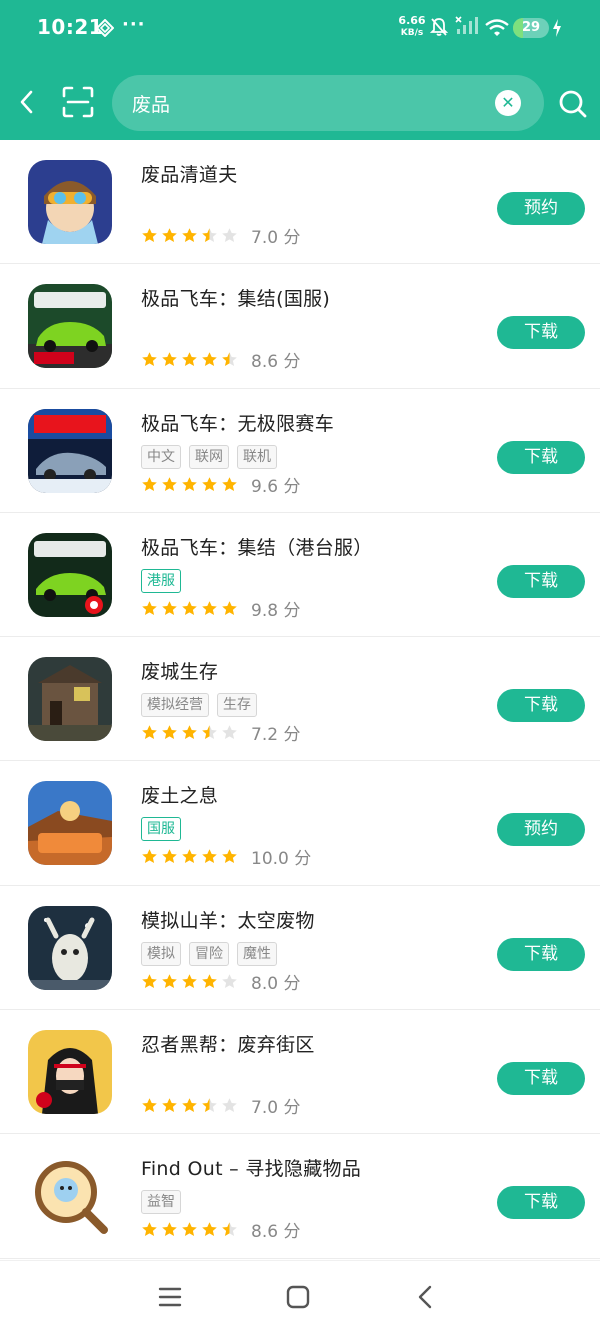 The width and height of the screenshot is (600, 1333). I want to click on app-name: 极品飞车：集结（港台服）, so click(257, 547).